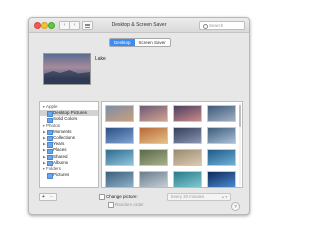  I want to click on search-field: Search, so click(222, 25).